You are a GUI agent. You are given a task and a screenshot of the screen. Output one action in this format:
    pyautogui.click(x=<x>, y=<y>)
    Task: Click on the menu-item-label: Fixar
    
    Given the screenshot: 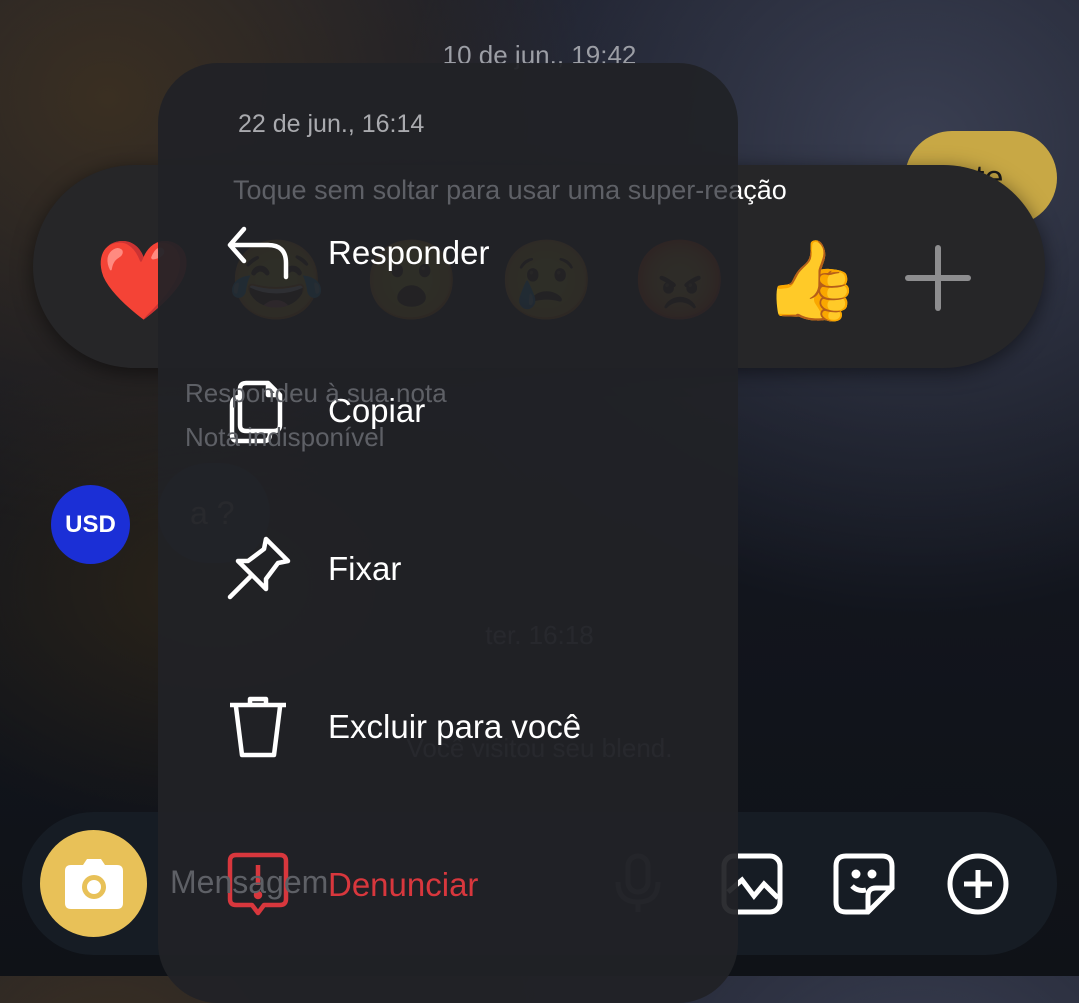 What is the action you would take?
    pyautogui.click(x=365, y=568)
    